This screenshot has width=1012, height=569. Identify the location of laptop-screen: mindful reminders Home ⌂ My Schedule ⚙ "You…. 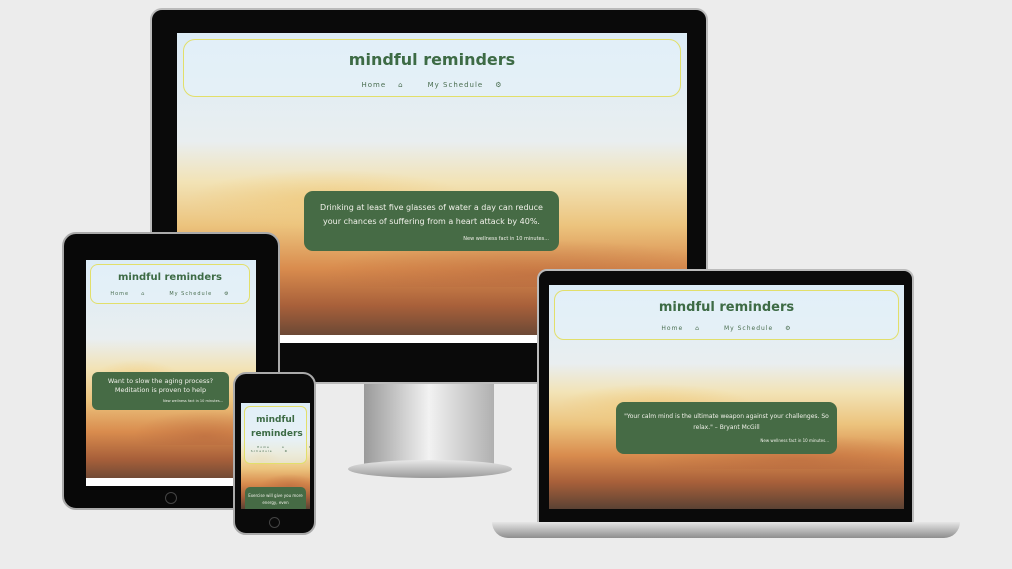
(726, 397).